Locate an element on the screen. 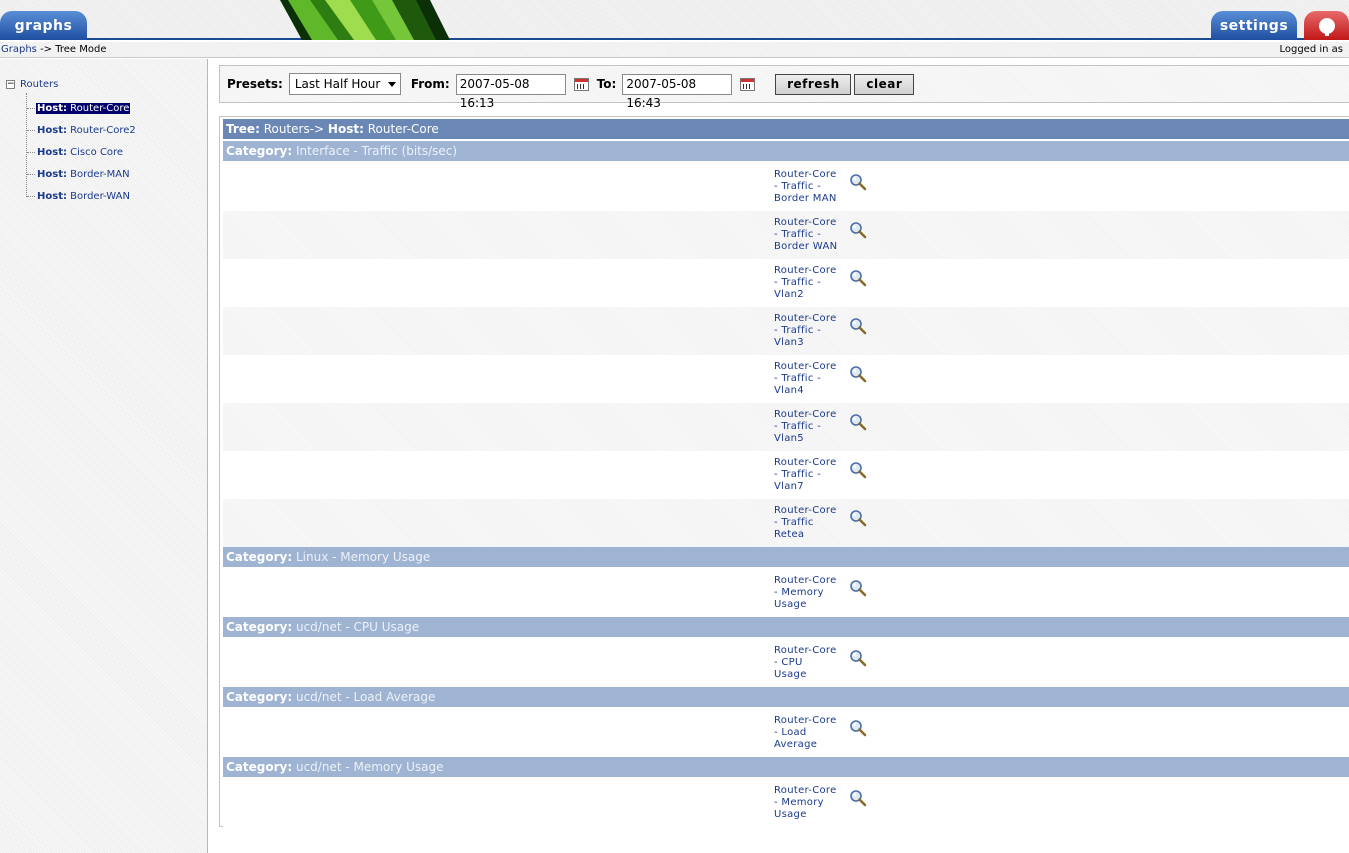 The image size is (1349, 853). graph-title-link: Router-Core - Traffic - Vlan7 is located at coordinates (811, 475).